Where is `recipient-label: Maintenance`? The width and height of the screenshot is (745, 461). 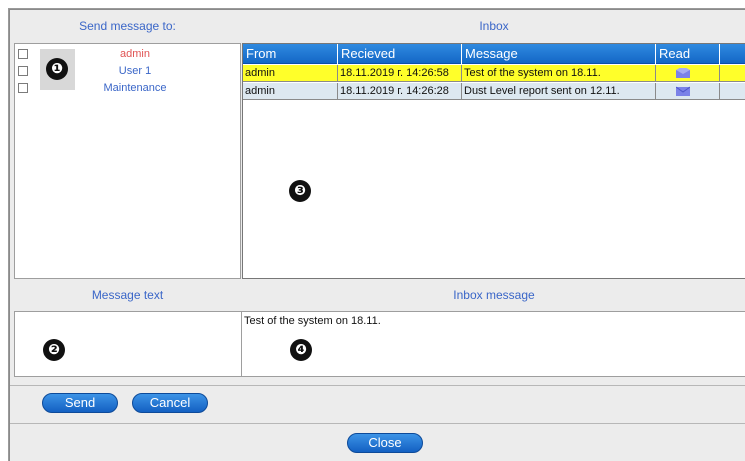
recipient-label: Maintenance is located at coordinates (135, 88).